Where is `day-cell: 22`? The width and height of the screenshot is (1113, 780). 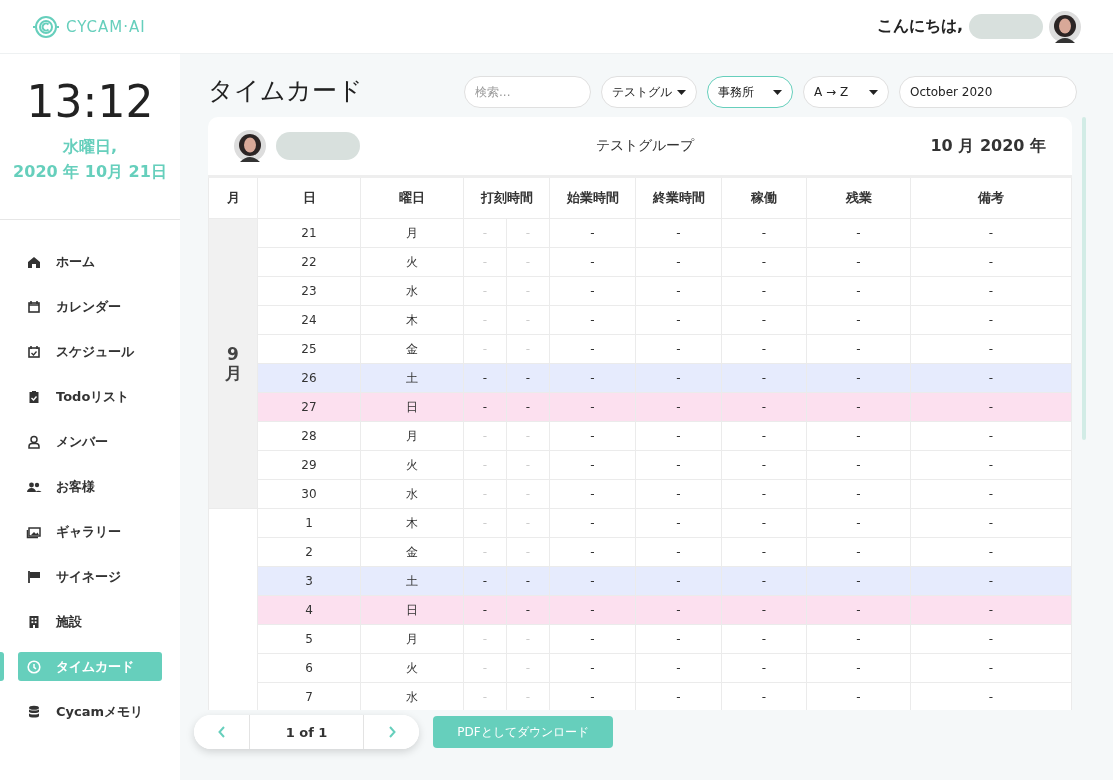
day-cell: 22 is located at coordinates (309, 262).